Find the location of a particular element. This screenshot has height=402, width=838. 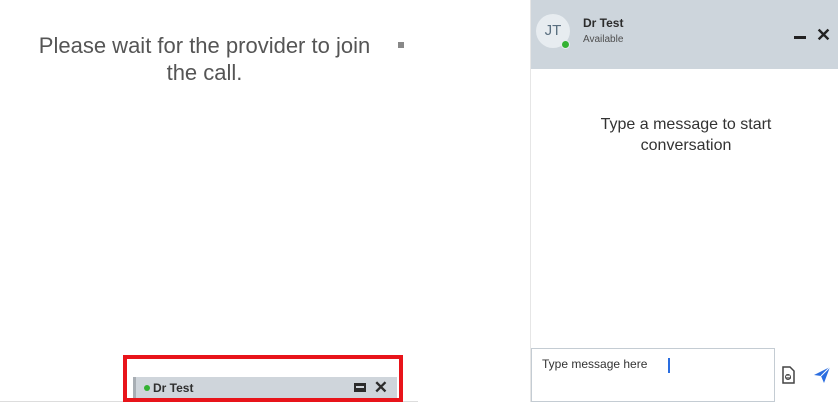

message-composer is located at coordinates (684, 375).